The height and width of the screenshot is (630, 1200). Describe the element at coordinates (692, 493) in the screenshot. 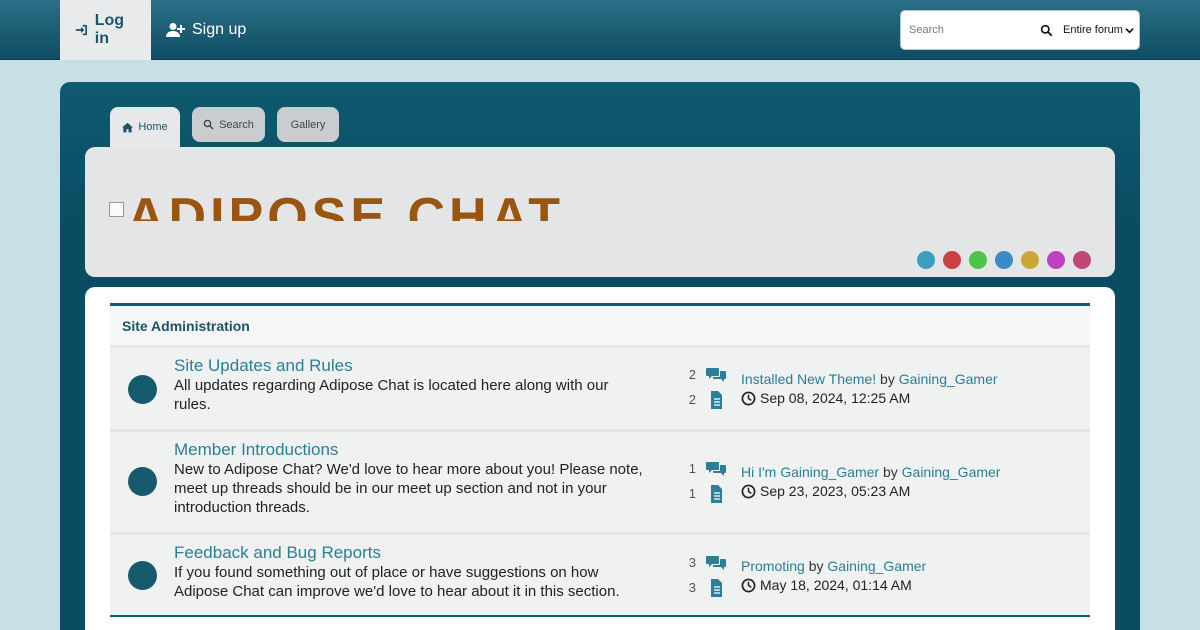

I see `post-count-value: 1` at that location.